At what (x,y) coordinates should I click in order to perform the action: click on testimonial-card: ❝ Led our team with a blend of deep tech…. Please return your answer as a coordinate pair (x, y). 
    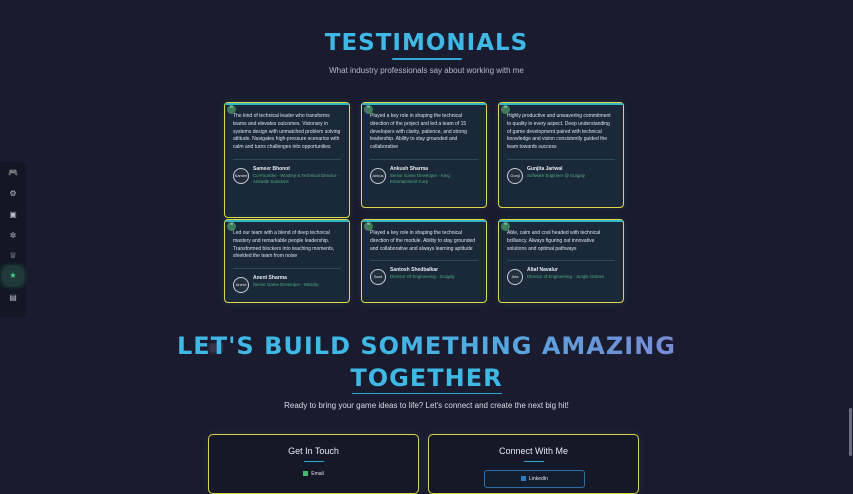
    Looking at the image, I should click on (287, 261).